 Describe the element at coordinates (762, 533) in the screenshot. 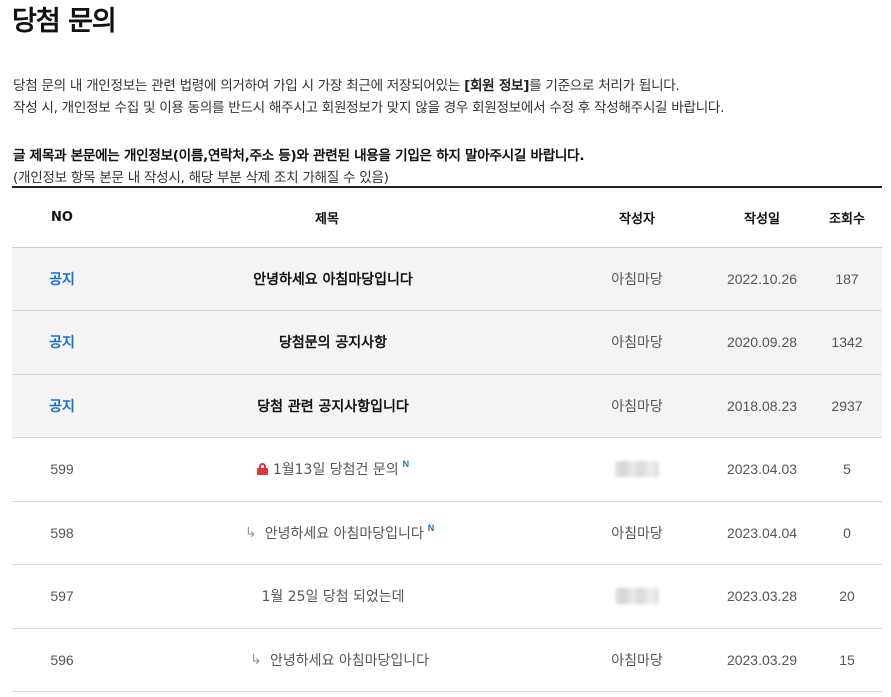

I see `row-date: 2023.04.04` at that location.